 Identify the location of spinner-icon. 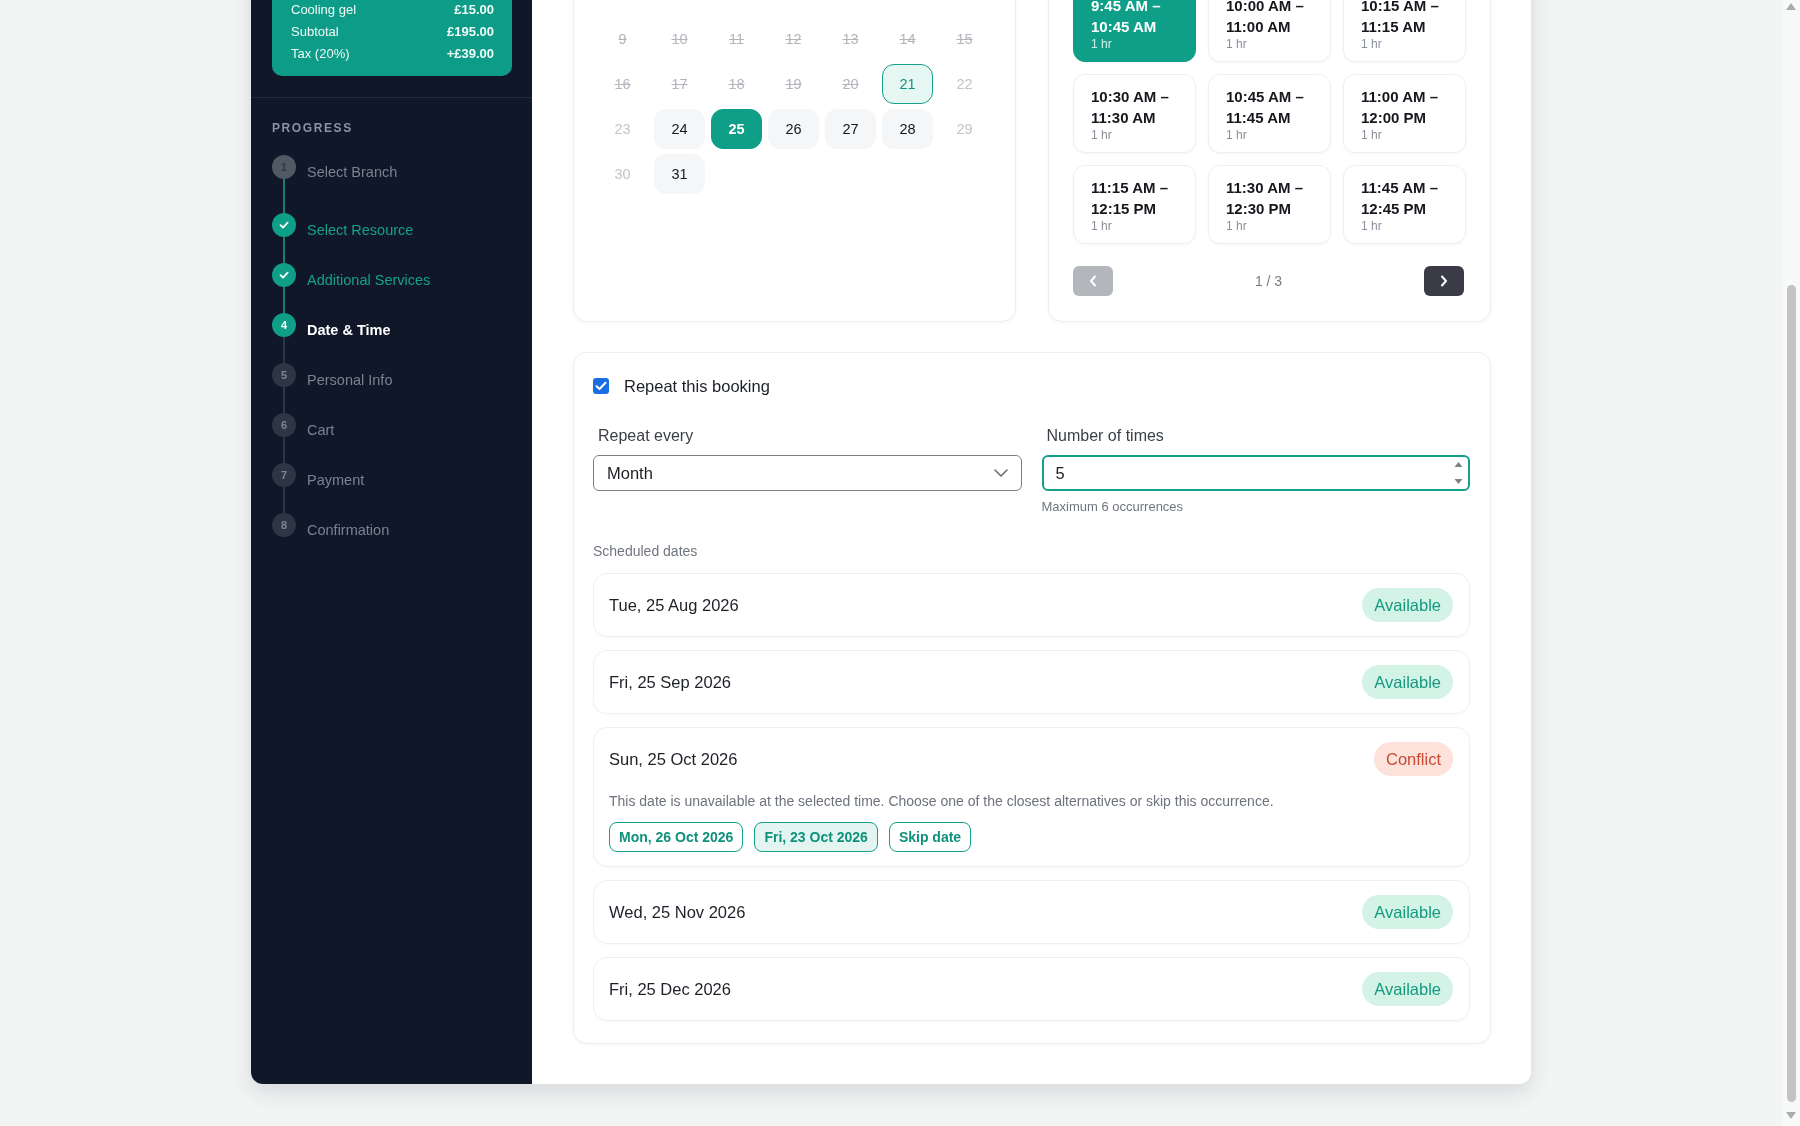
(1458, 473).